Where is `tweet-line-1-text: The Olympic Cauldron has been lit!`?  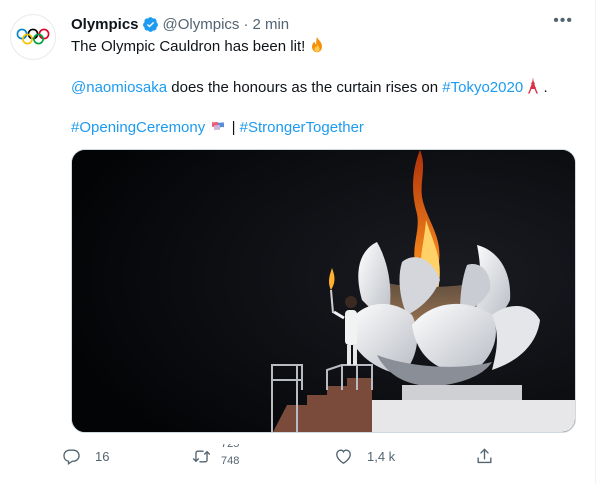 tweet-line-1-text: The Olympic Cauldron has been lit! is located at coordinates (188, 46).